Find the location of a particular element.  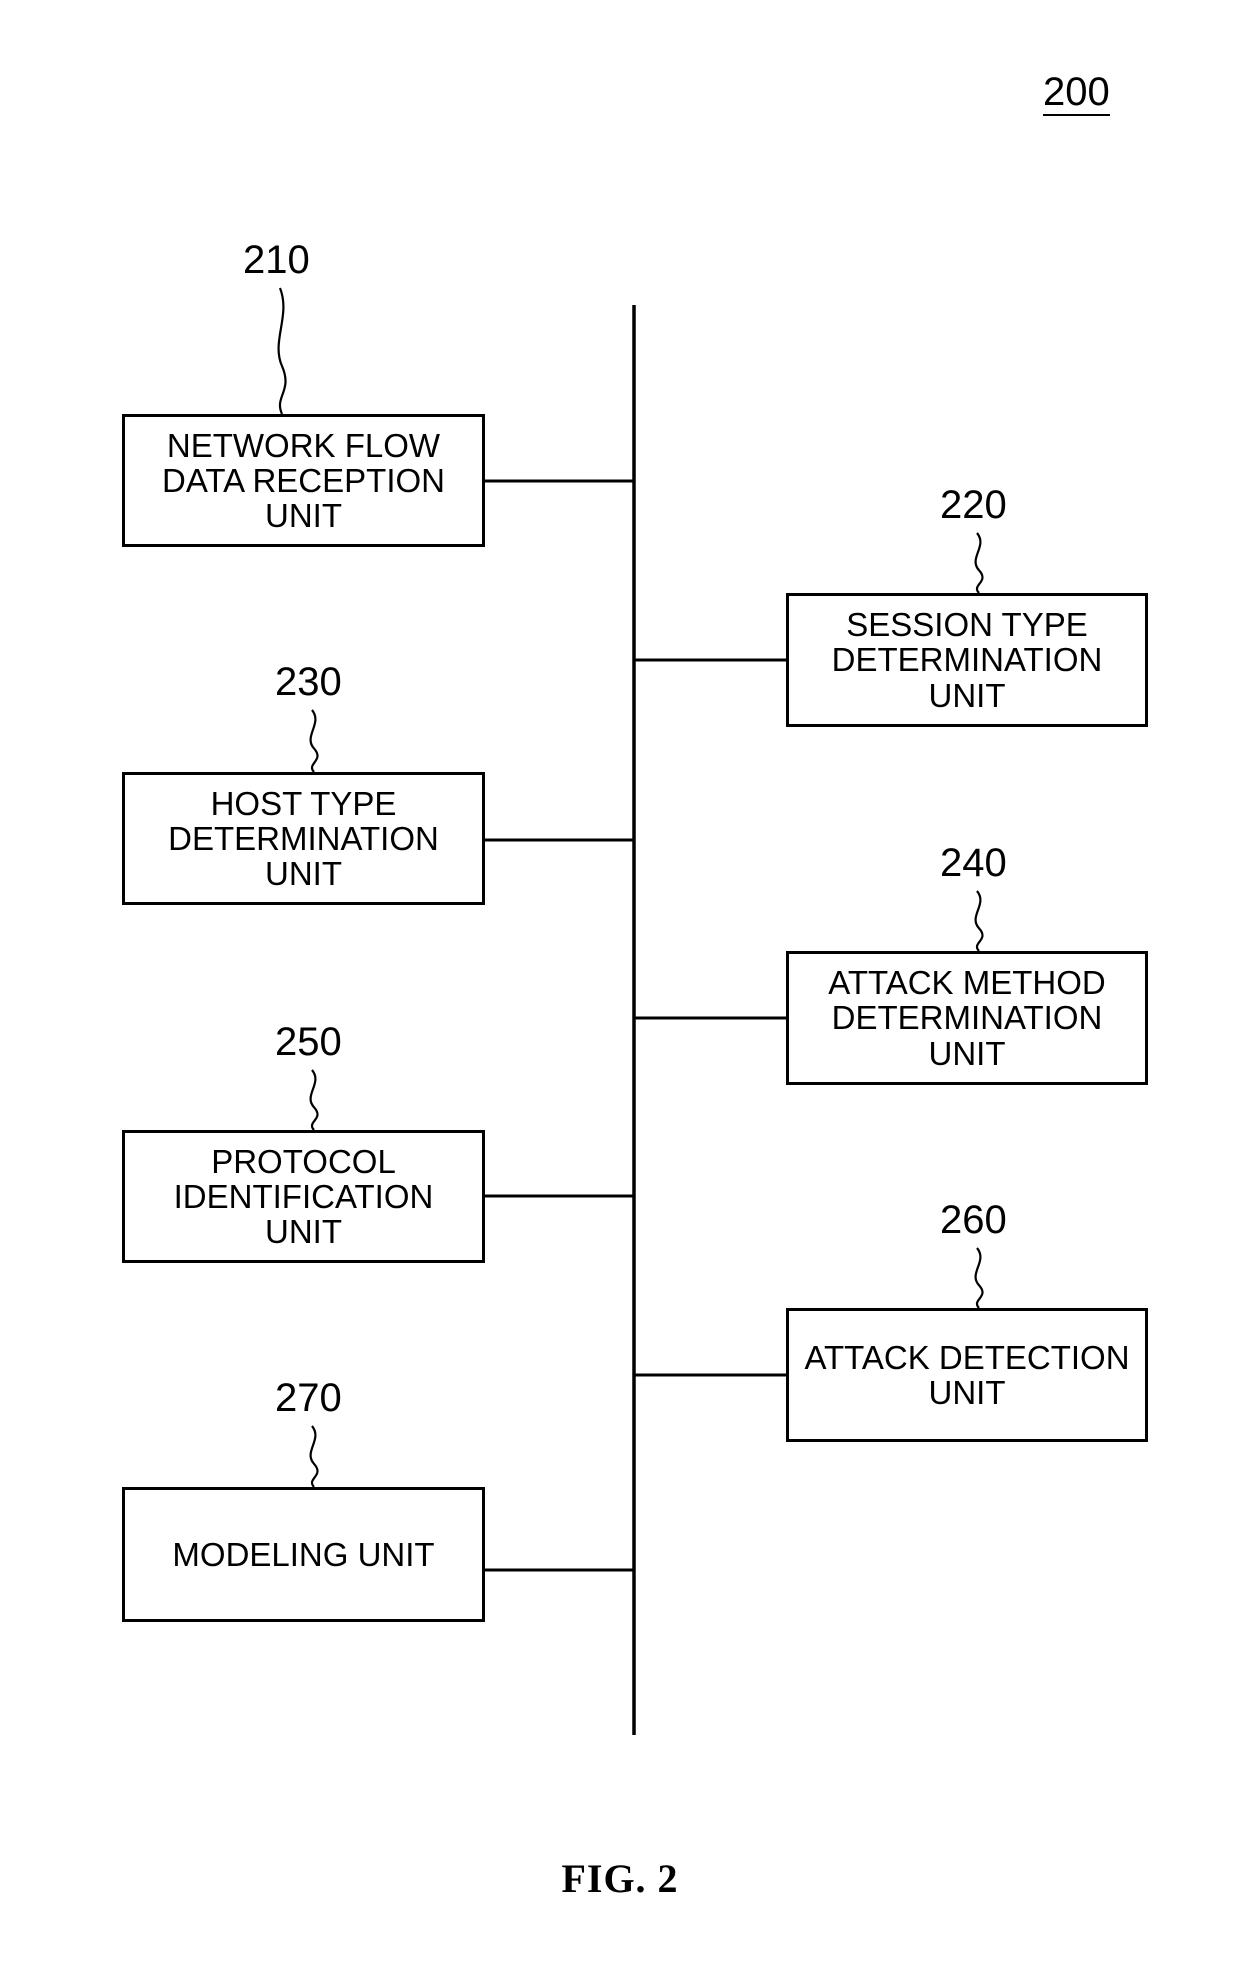

unit-box-270: MODELING UNIT is located at coordinates (303, 1554).